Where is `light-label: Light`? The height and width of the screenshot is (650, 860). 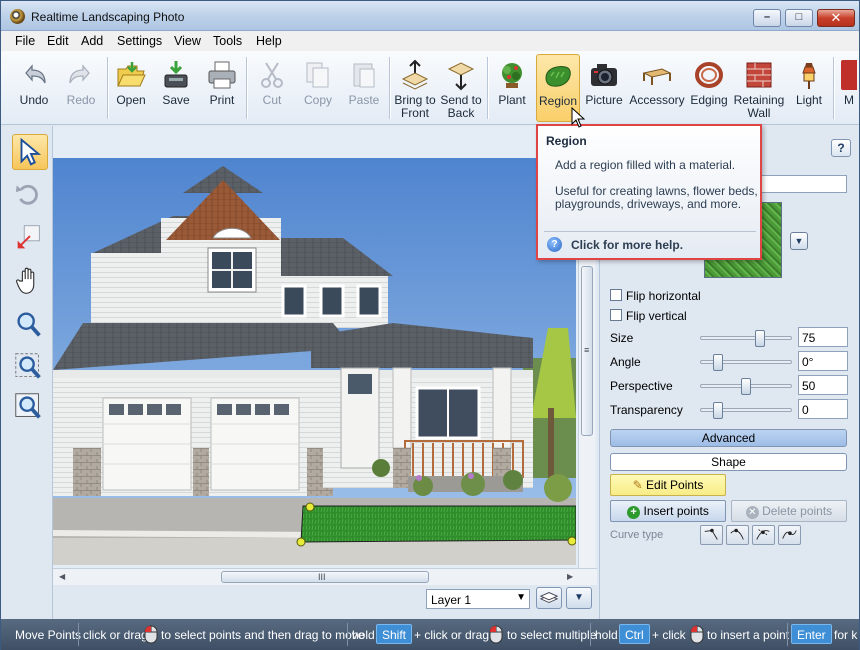
light-label: Light is located at coordinates (809, 100).